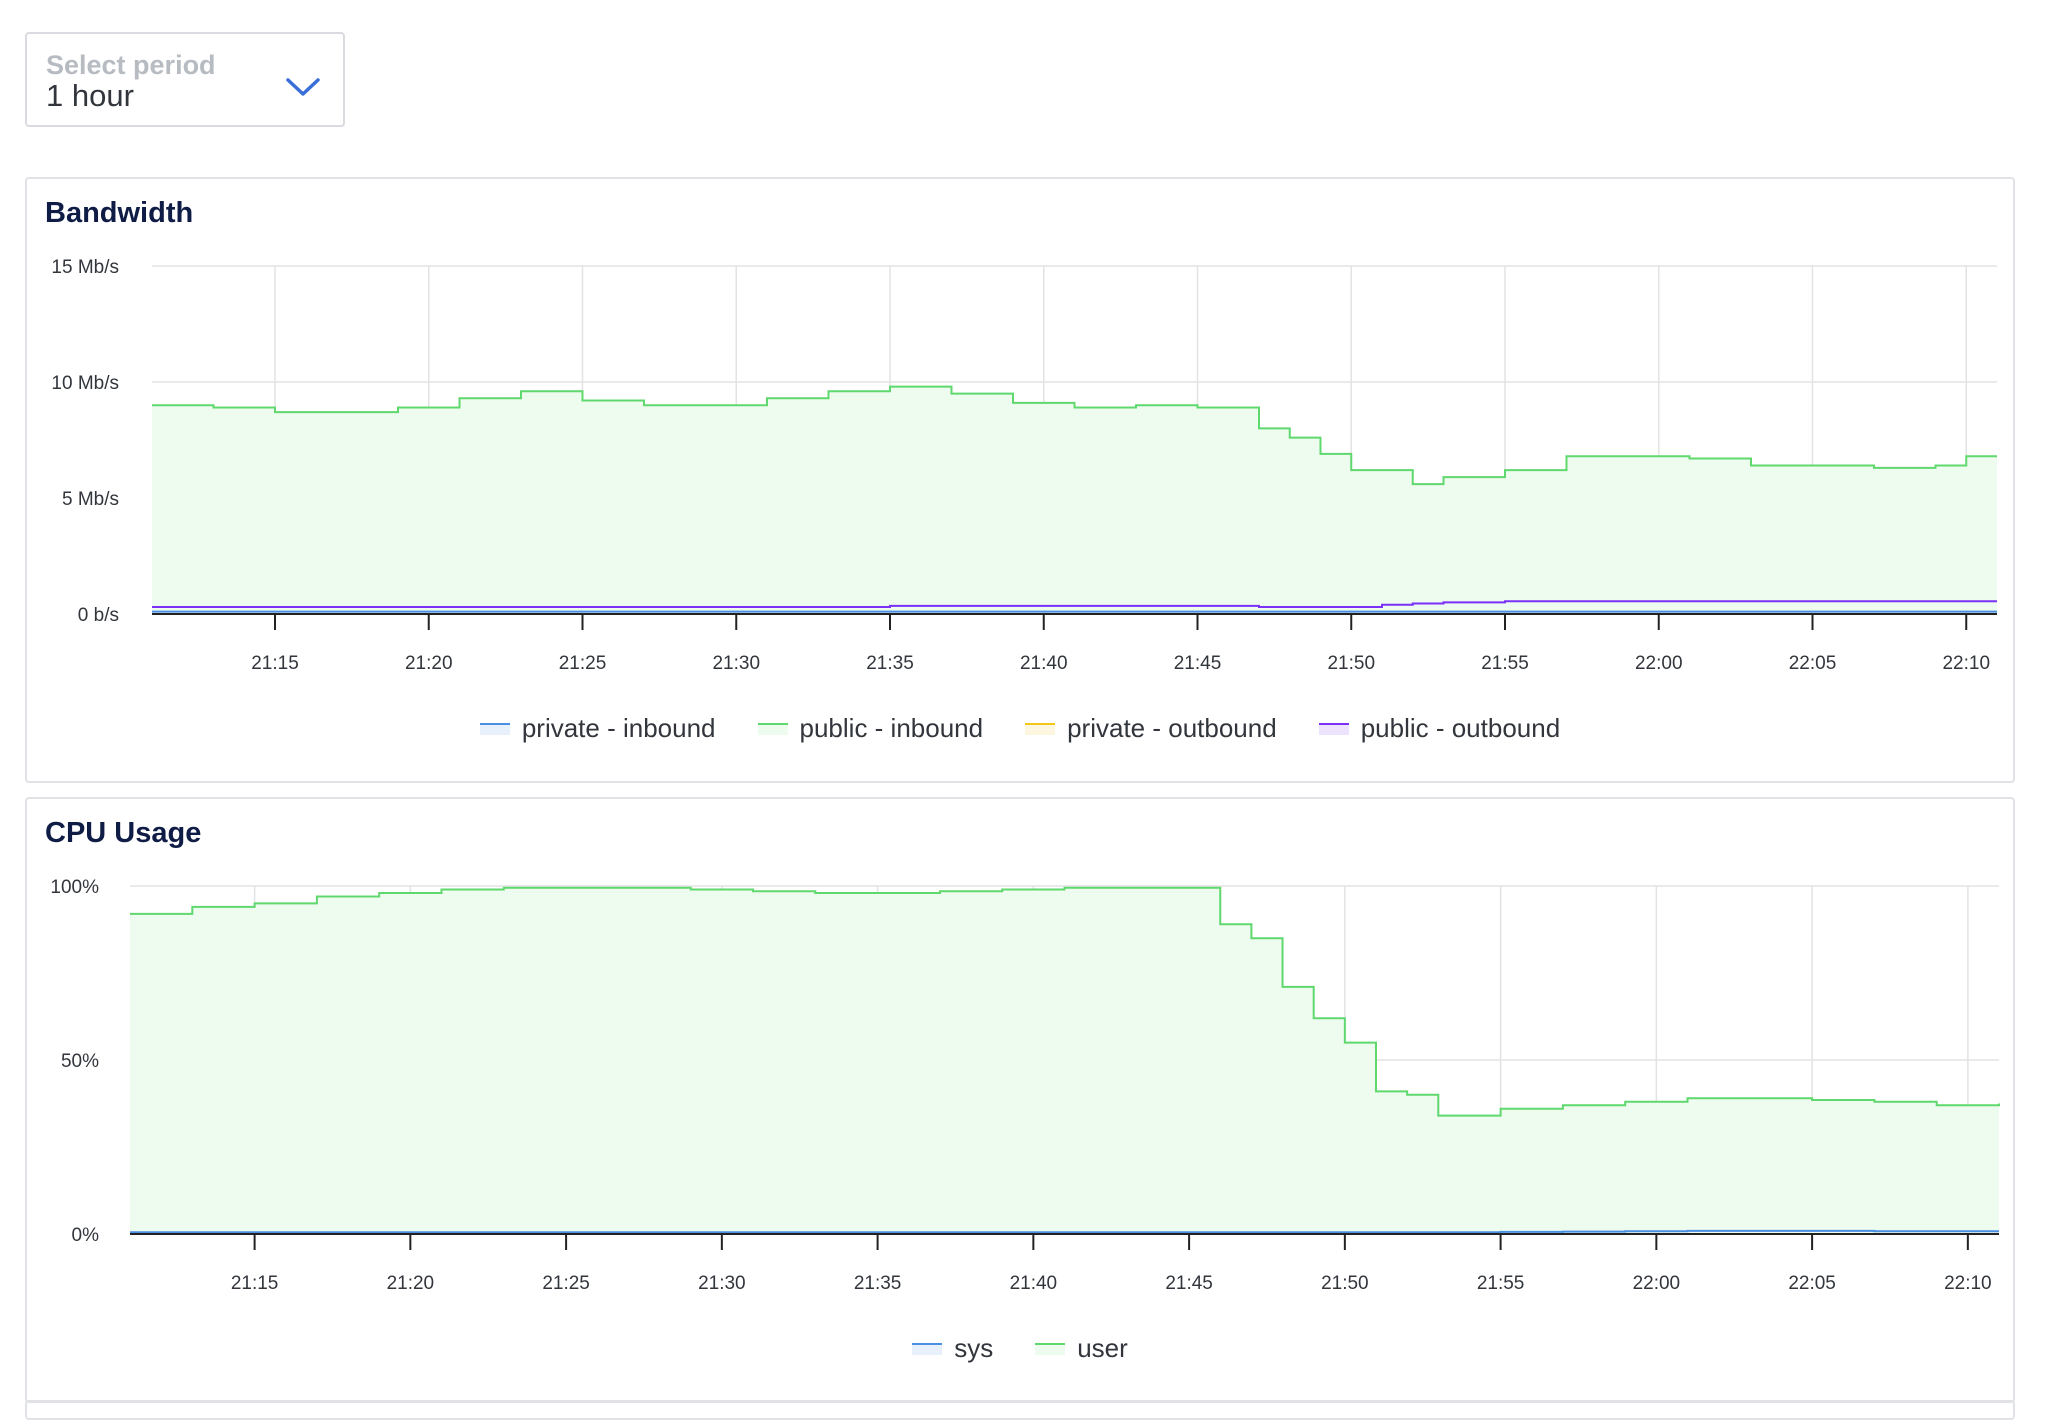 This screenshot has width=2060, height=1420. What do you see at coordinates (1189, 1283) in the screenshot?
I see `cpu-x-tick-label: 21:45` at bounding box center [1189, 1283].